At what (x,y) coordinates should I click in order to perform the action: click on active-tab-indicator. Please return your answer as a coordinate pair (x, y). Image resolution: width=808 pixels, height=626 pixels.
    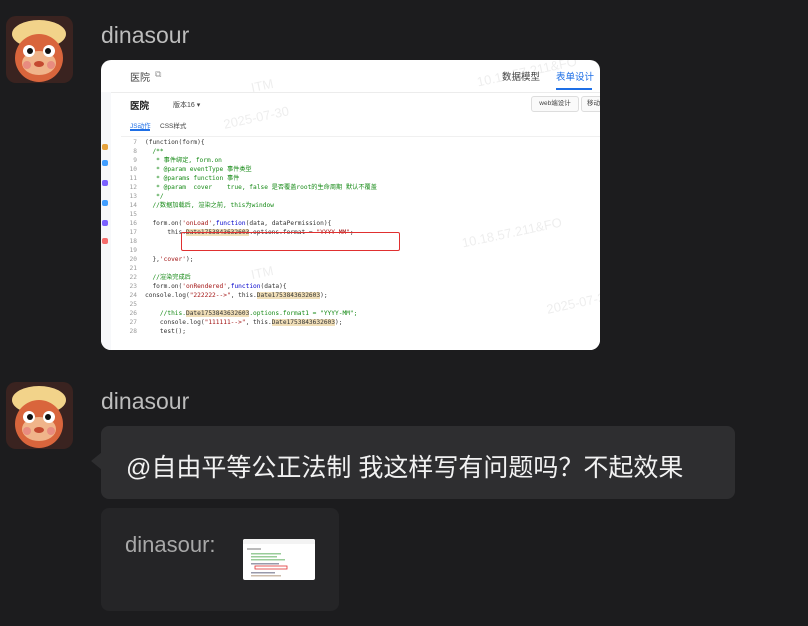
    Looking at the image, I should click on (574, 89).